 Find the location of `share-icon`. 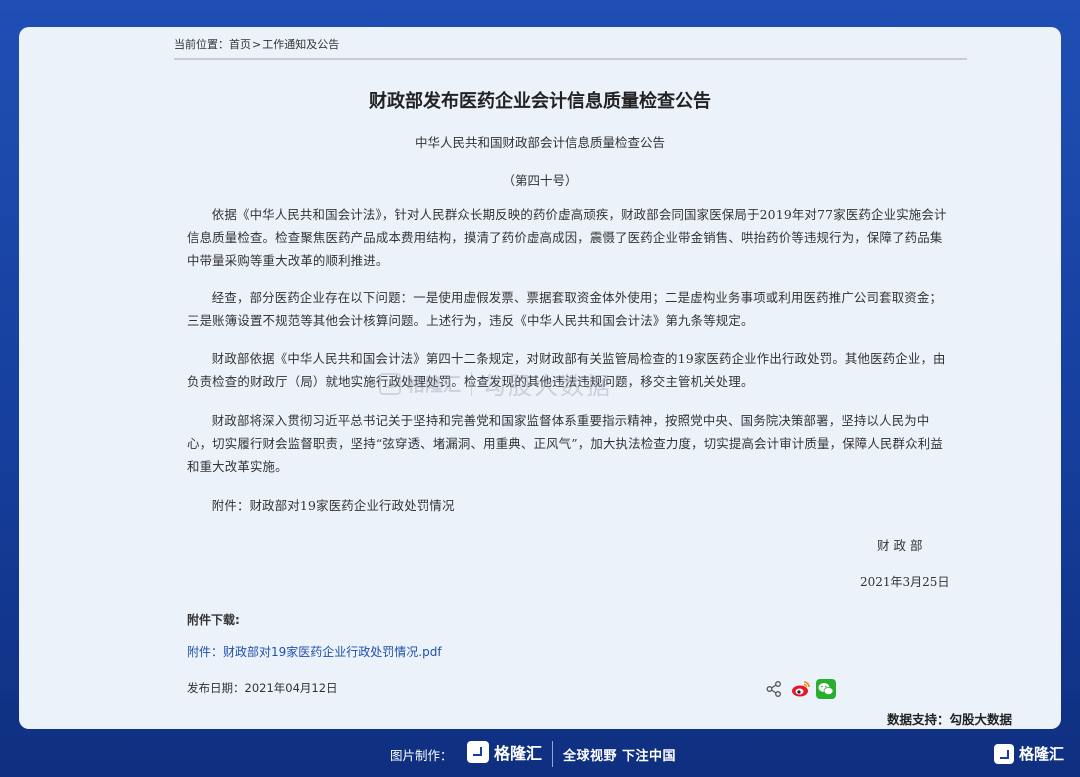

share-icon is located at coordinates (774, 689).